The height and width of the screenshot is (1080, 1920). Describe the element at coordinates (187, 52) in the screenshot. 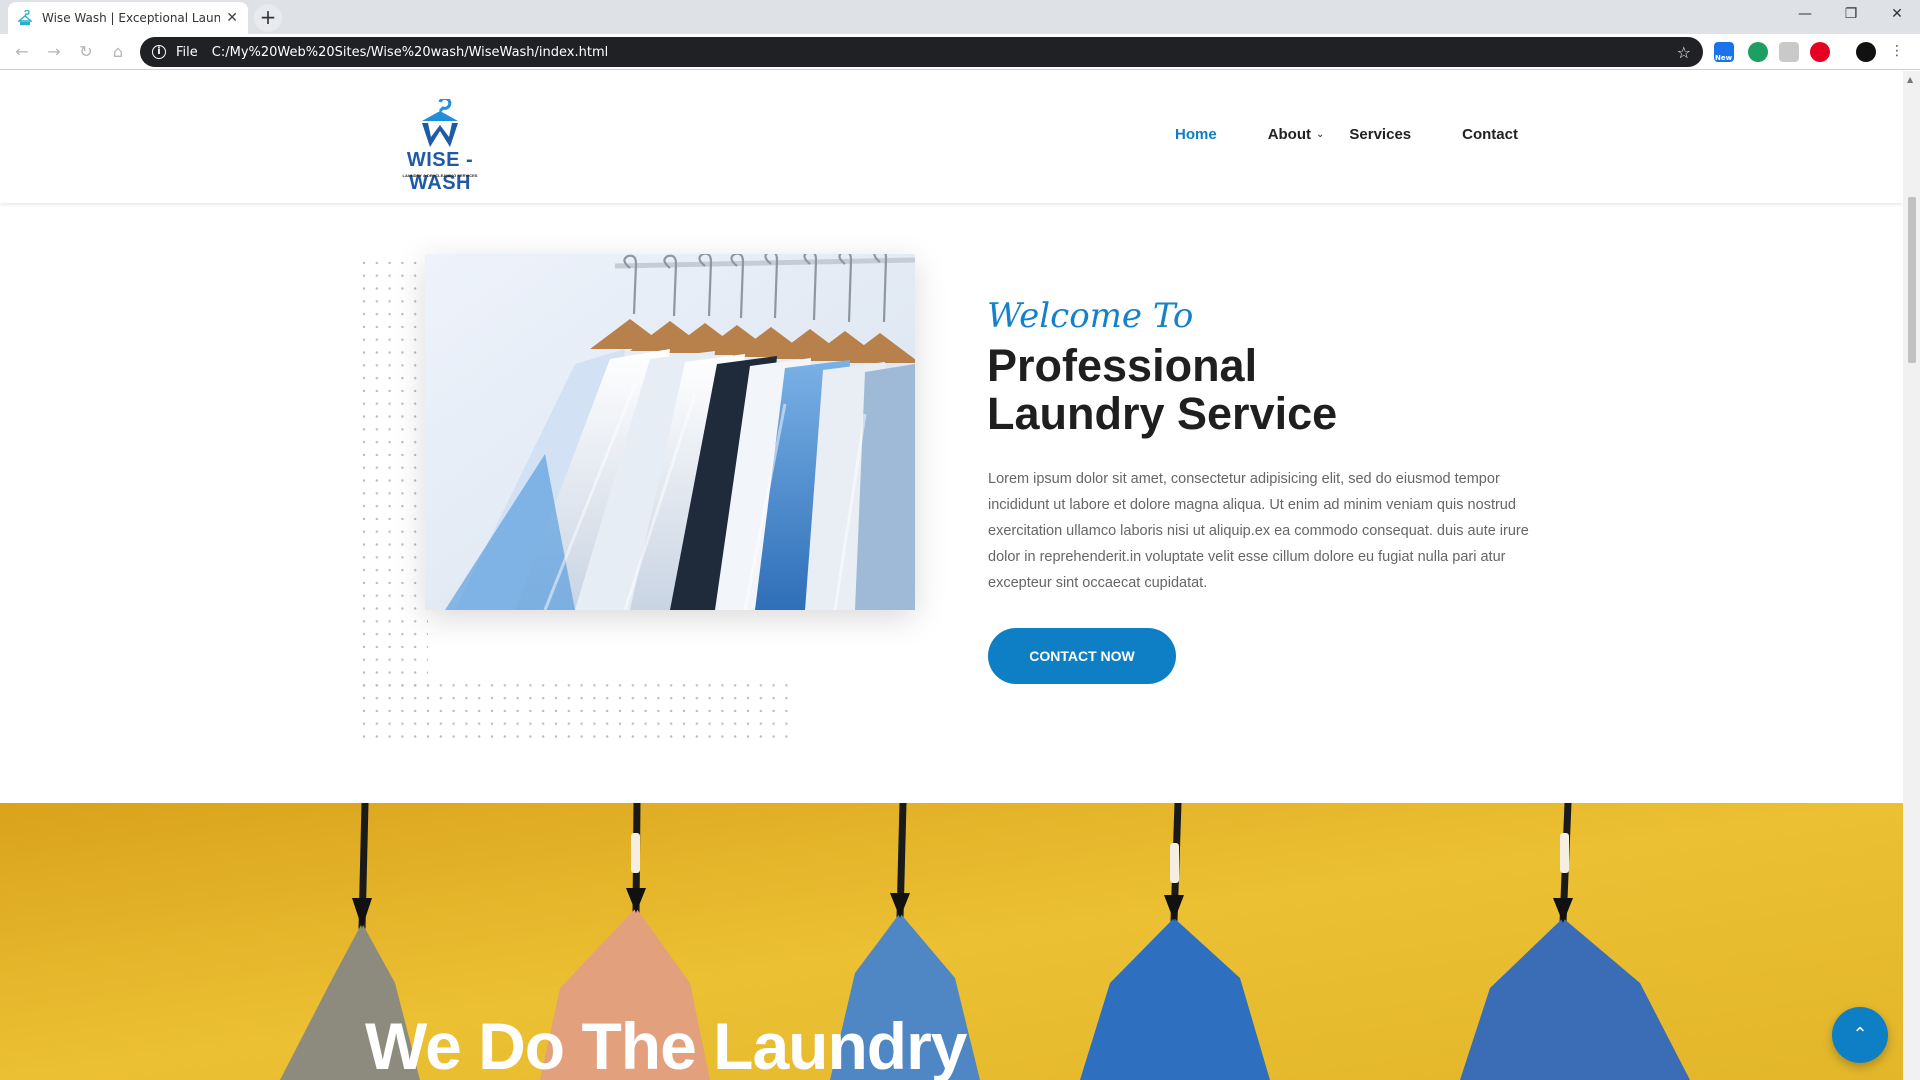

I see `address-scheme: File` at that location.